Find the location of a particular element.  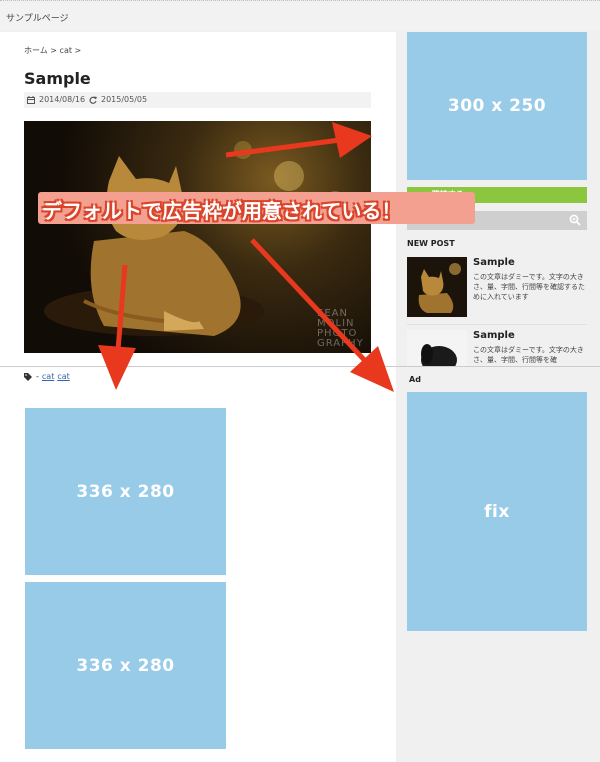

annotation-text: デフォルトで広告枠が用意されている！ is located at coordinates (222, 211).